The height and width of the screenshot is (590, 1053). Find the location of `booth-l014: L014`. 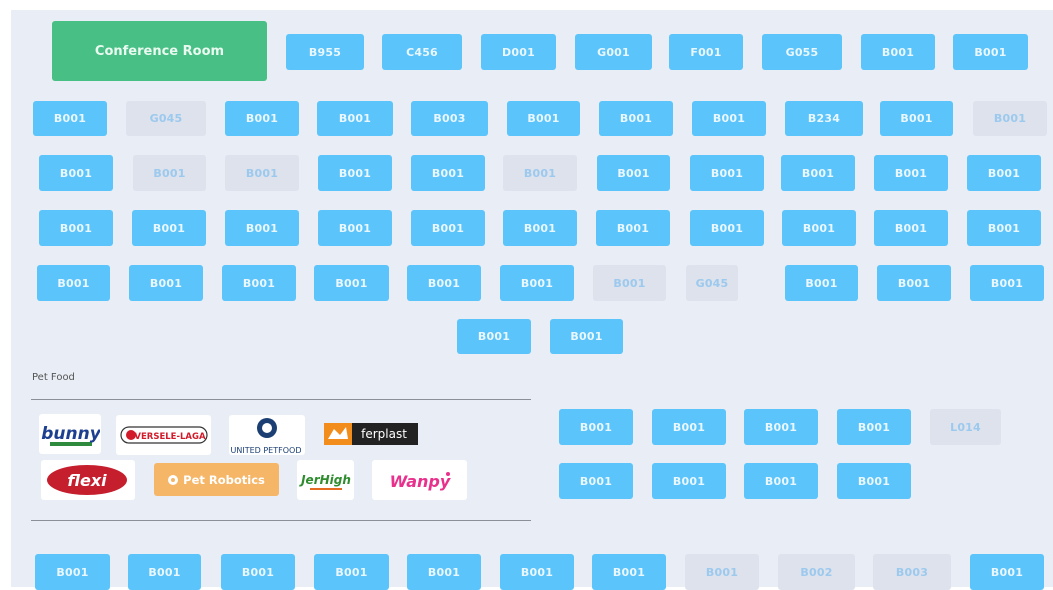

booth-l014: L014 is located at coordinates (965, 427).